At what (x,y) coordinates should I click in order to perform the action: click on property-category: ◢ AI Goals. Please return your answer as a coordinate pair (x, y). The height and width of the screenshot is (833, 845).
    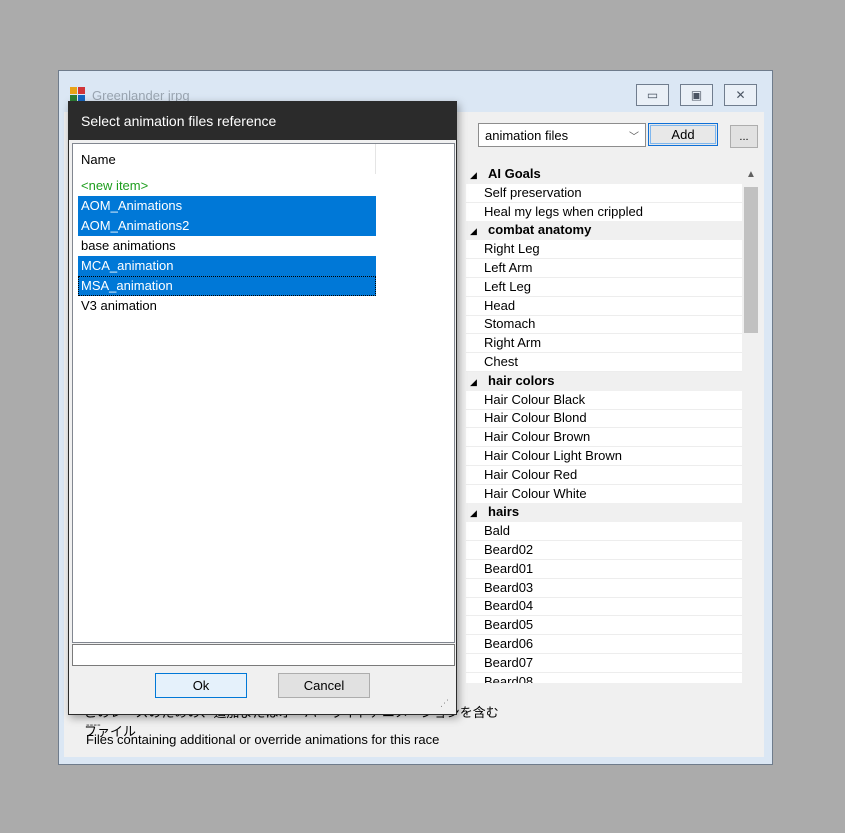
    Looking at the image, I should click on (604, 174).